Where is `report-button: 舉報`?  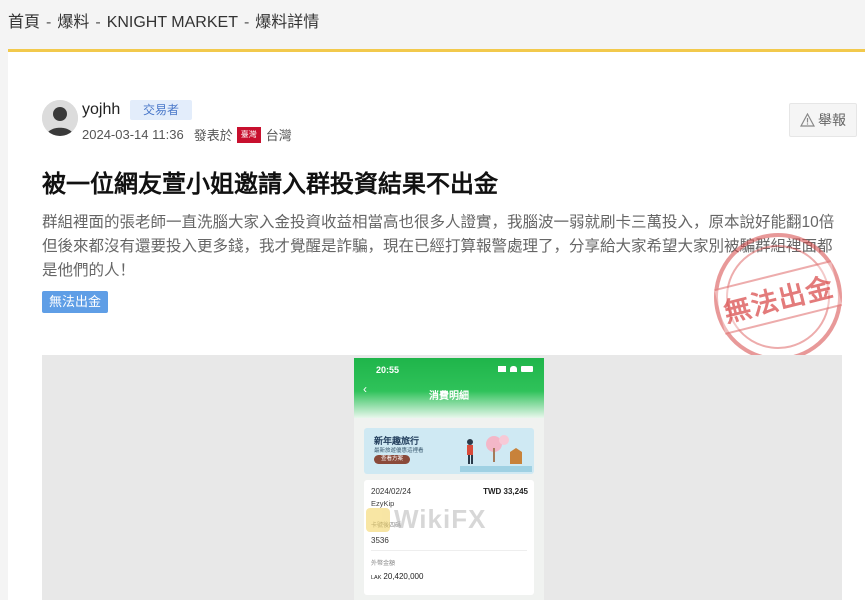 report-button: 舉報 is located at coordinates (823, 120).